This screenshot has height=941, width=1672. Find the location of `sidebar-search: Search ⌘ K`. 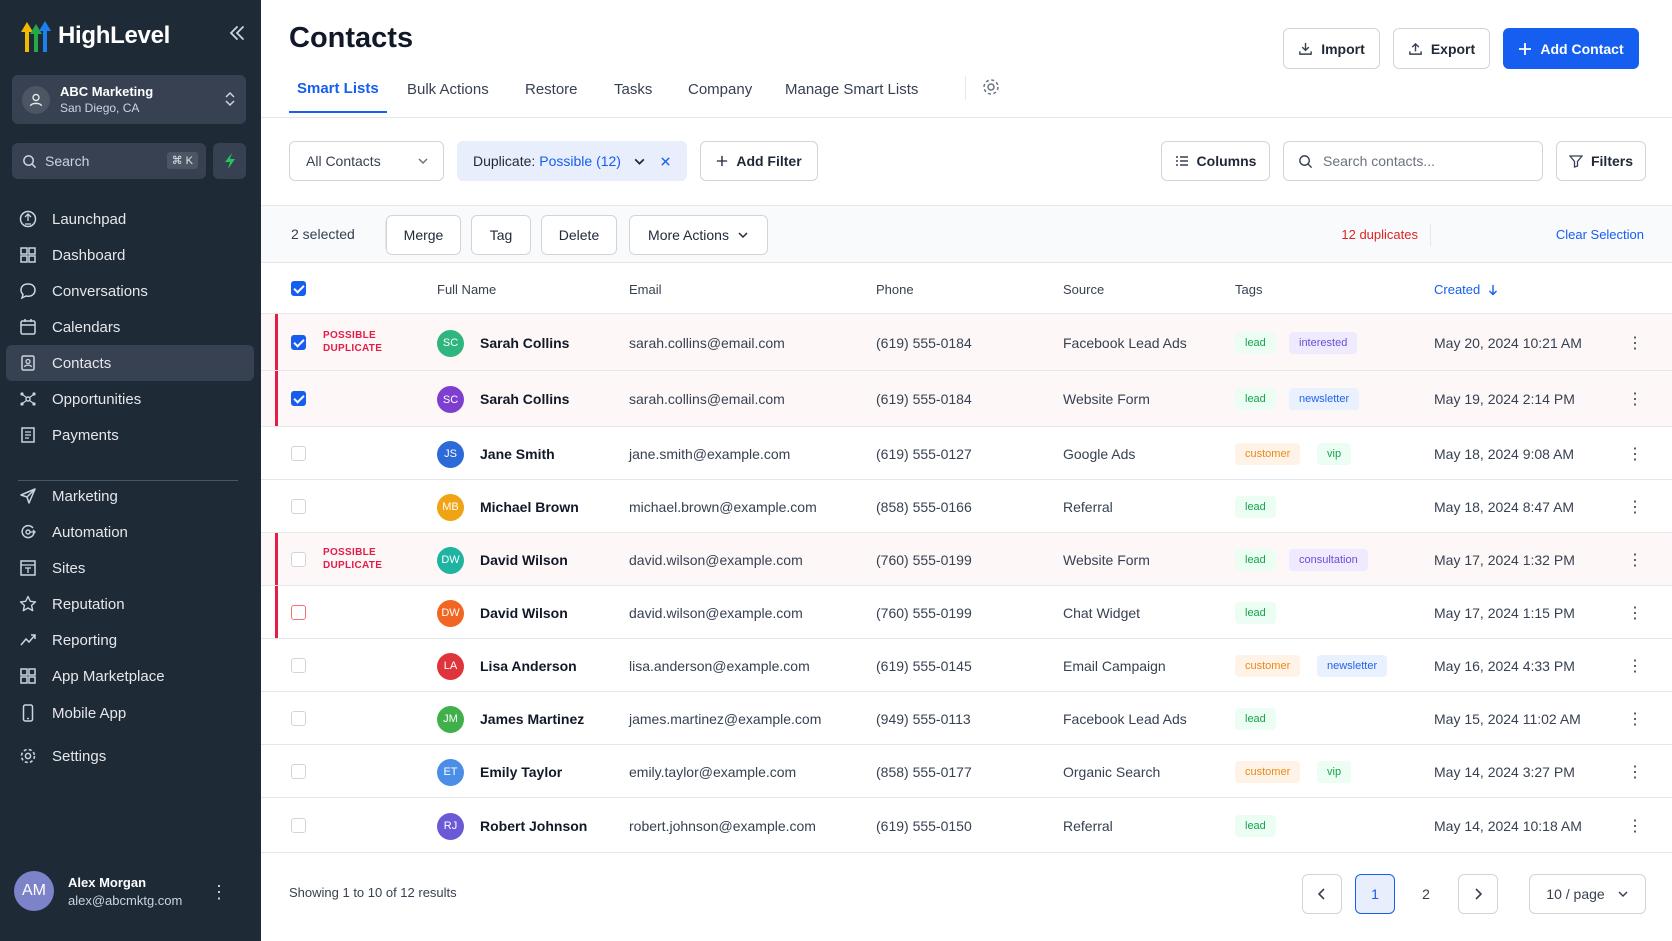

sidebar-search: Search ⌘ K is located at coordinates (109, 161).